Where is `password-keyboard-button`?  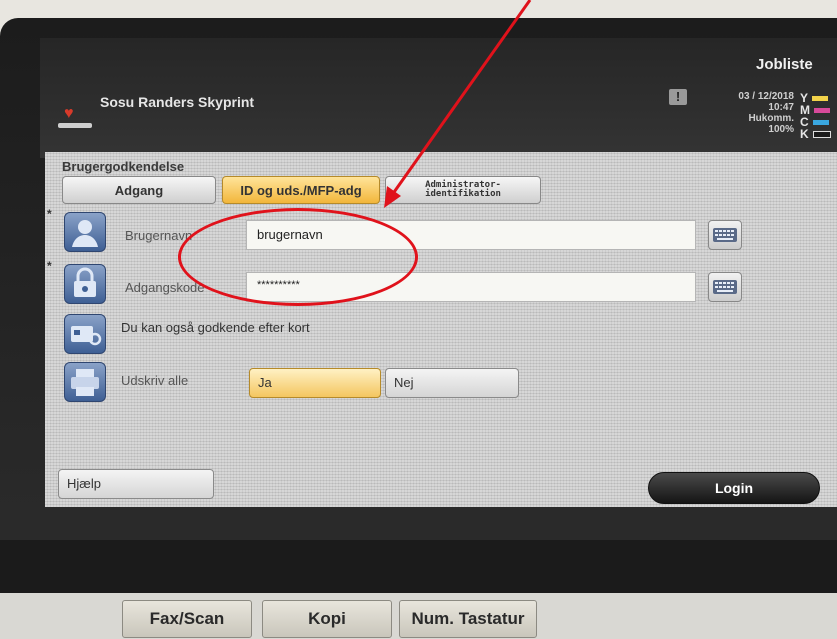 password-keyboard-button is located at coordinates (725, 287).